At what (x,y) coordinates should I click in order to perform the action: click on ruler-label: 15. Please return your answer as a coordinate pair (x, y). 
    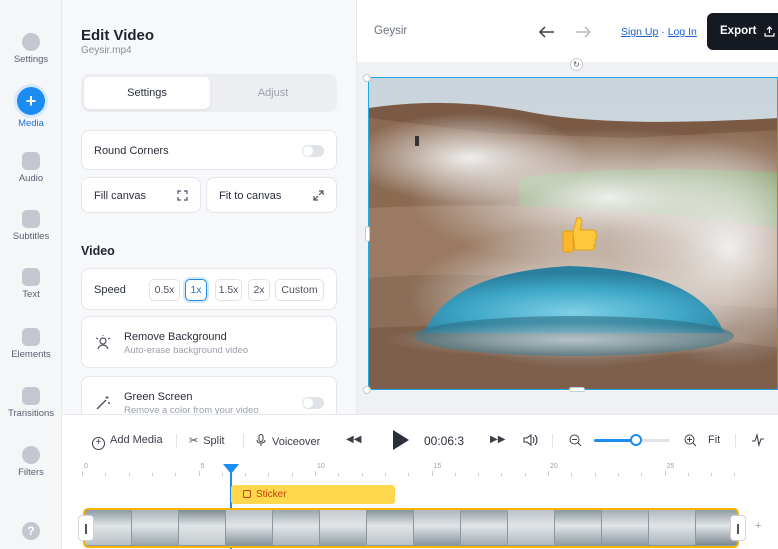
    Looking at the image, I should click on (437, 466).